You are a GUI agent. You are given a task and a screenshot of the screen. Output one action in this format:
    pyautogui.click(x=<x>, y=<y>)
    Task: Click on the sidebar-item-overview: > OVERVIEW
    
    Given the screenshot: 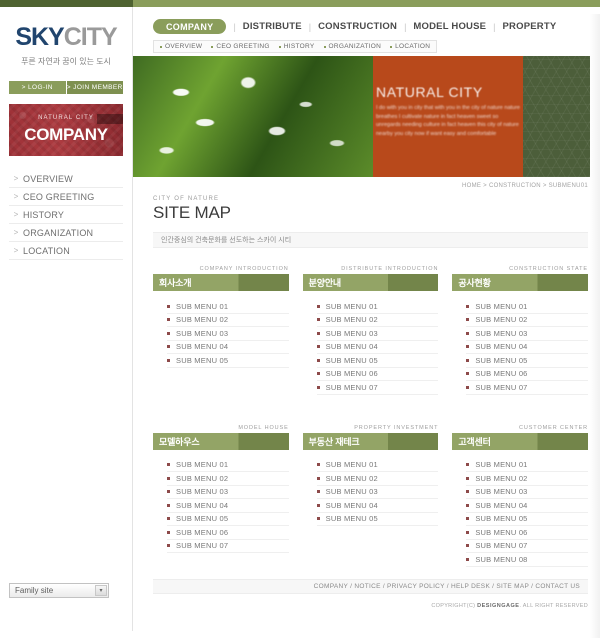 What is the action you would take?
    pyautogui.click(x=66, y=179)
    